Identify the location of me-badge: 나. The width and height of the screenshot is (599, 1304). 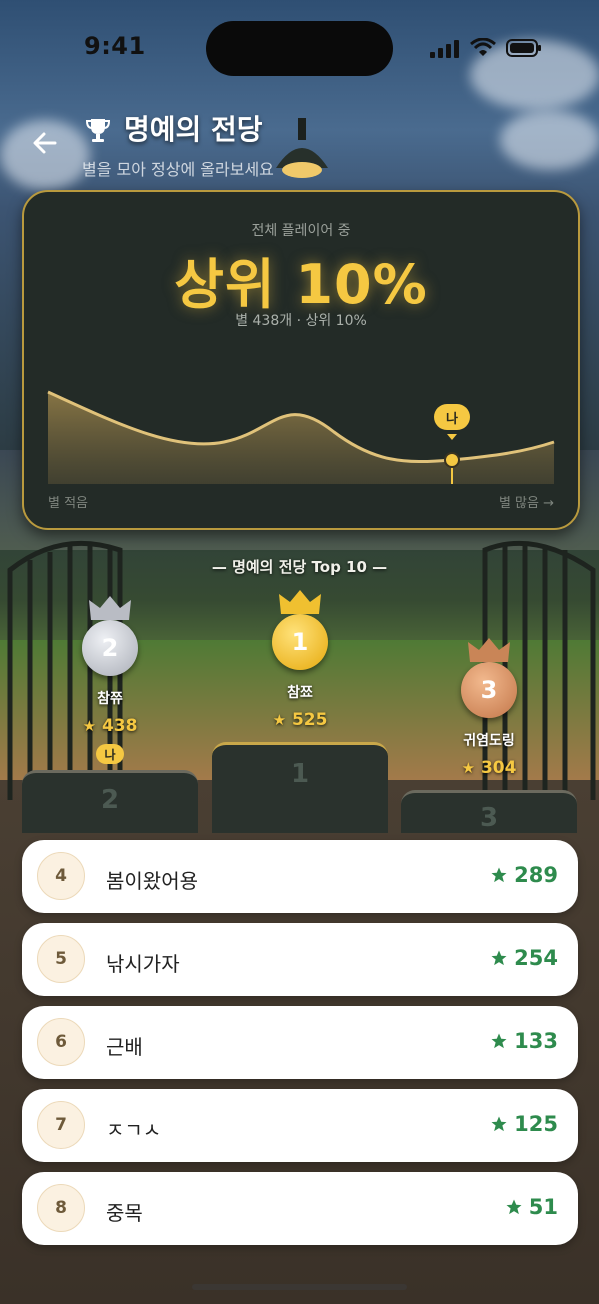
(110, 754).